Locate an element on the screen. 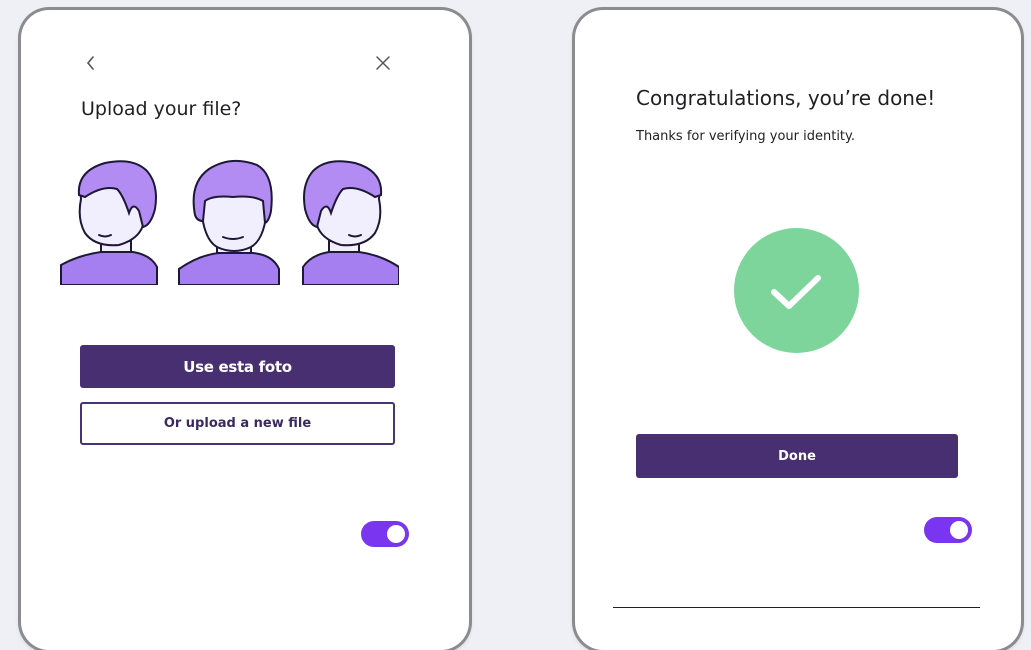 The image size is (1031, 650). page-title: Congratulations, you’re done! is located at coordinates (786, 98).